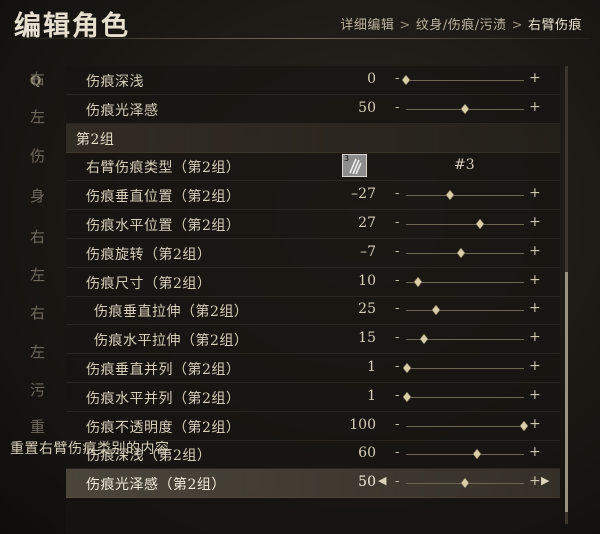 The height and width of the screenshot is (534, 600). I want to click on breadcrumb-item-tattoo: 纹身/伤痕/污渍, so click(461, 25).